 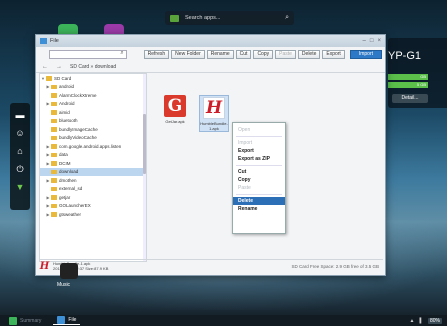 What do you see at coordinates (20, 133) in the screenshot?
I see `contacts-icon: ☺` at bounding box center [20, 133].